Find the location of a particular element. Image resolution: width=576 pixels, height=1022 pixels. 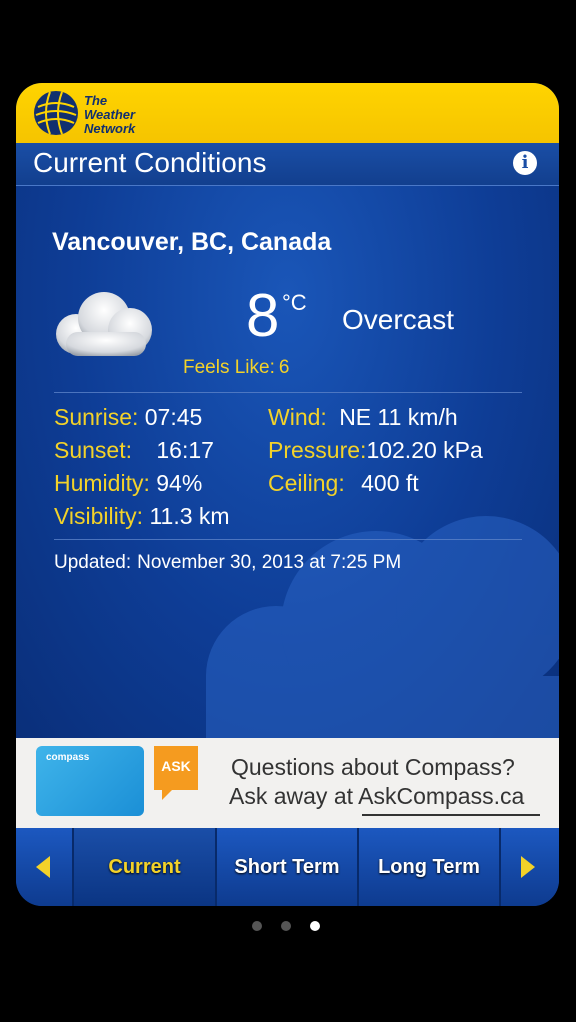

updated-timestamp: Updated: November 30, 2013 at 7:25 PM is located at coordinates (227, 563).